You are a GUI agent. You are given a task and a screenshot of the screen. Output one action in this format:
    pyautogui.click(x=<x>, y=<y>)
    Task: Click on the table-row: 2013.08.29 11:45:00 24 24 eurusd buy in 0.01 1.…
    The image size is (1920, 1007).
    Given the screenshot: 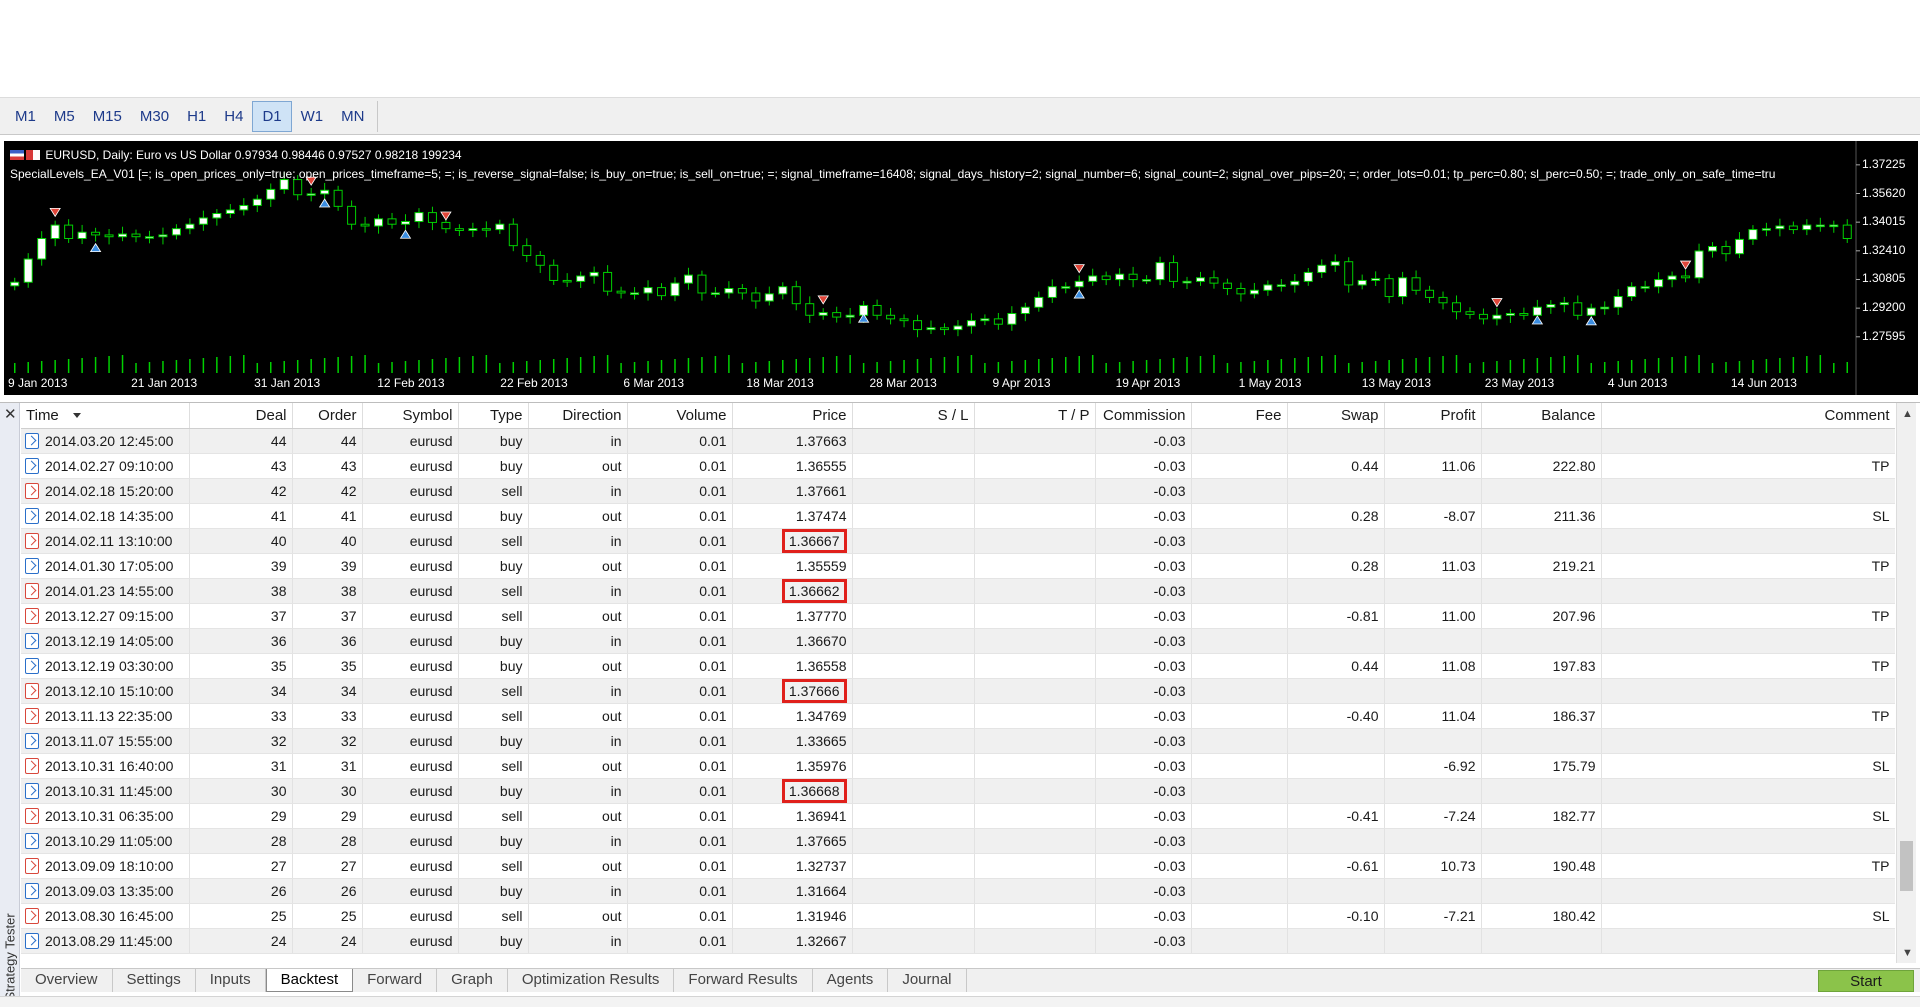 What is the action you would take?
    pyautogui.click(x=958, y=941)
    